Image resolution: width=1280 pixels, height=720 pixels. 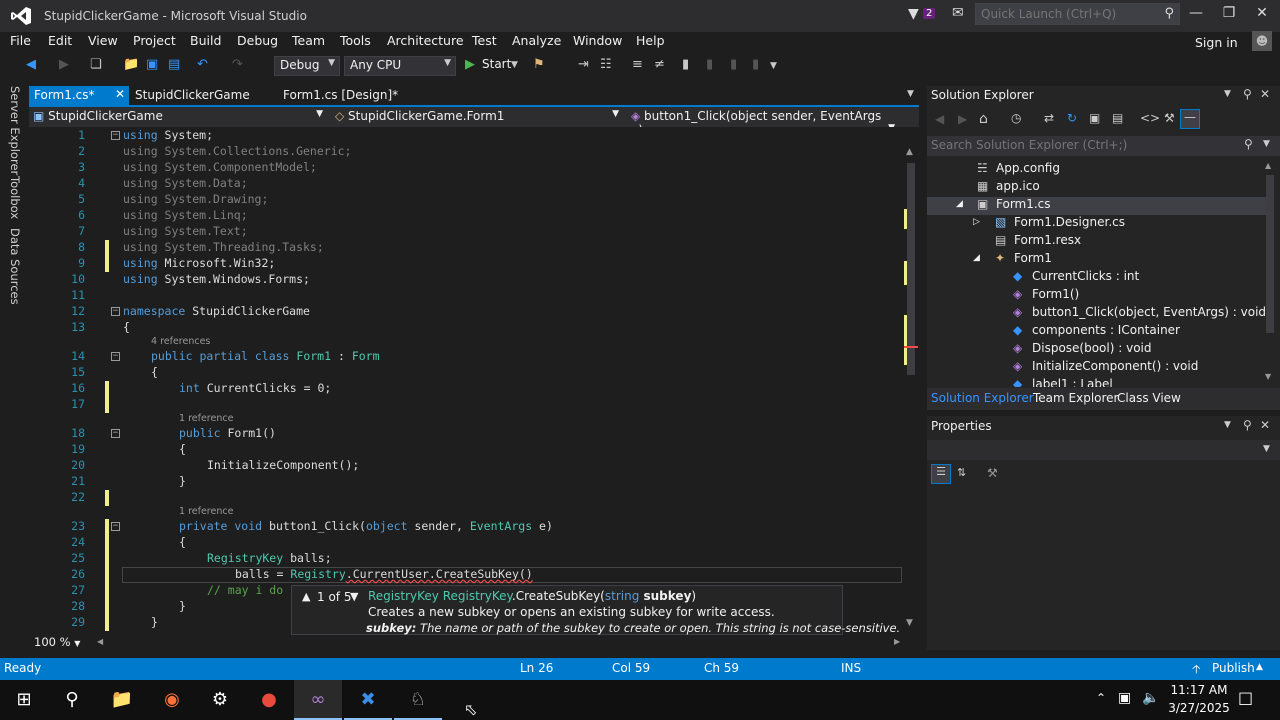 What do you see at coordinates (220, 167) in the screenshot?
I see `code-line: using System.ComponentModel;` at bounding box center [220, 167].